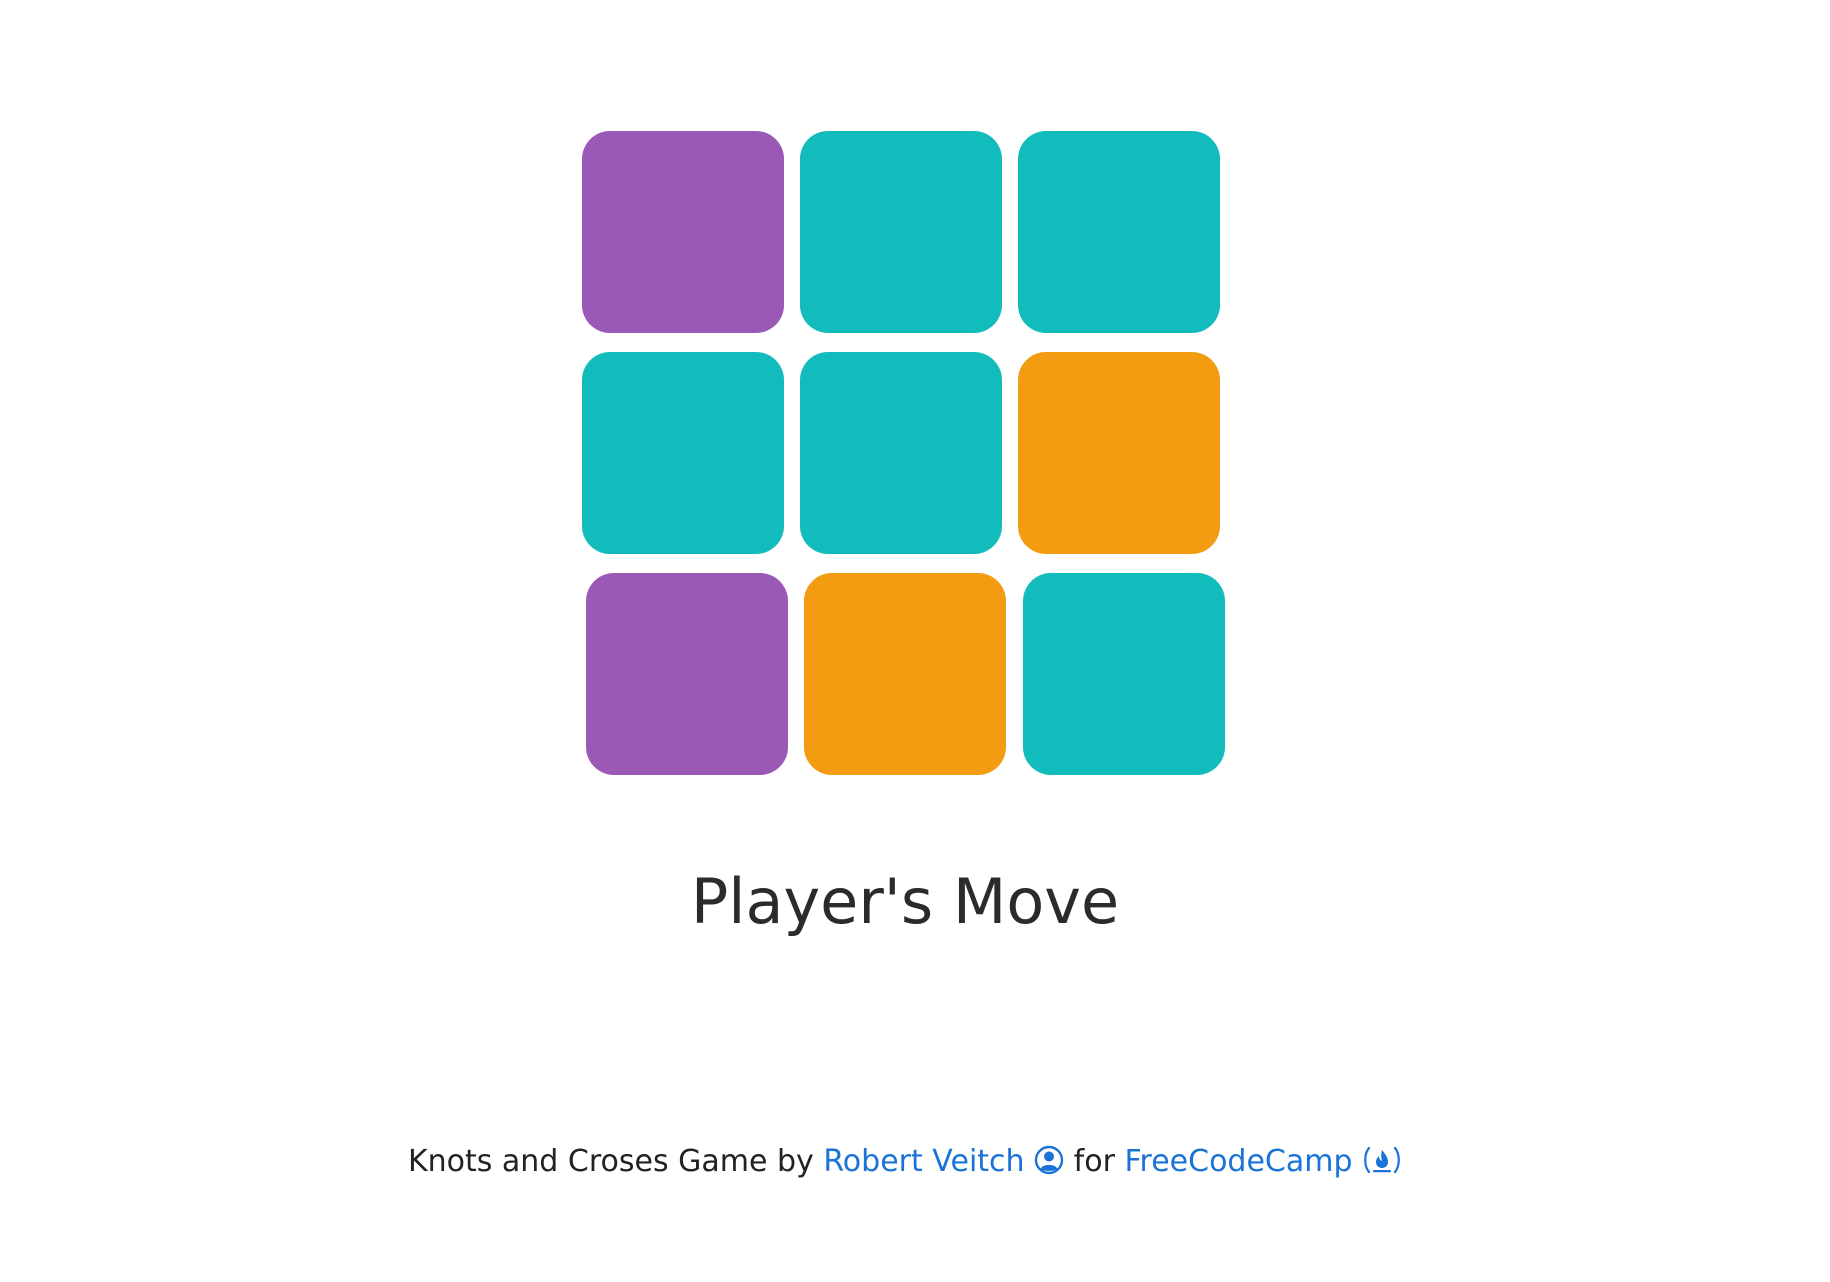 The height and width of the screenshot is (1282, 1830). I want to click on author-link-label: Robert Veitch, so click(924, 1161).